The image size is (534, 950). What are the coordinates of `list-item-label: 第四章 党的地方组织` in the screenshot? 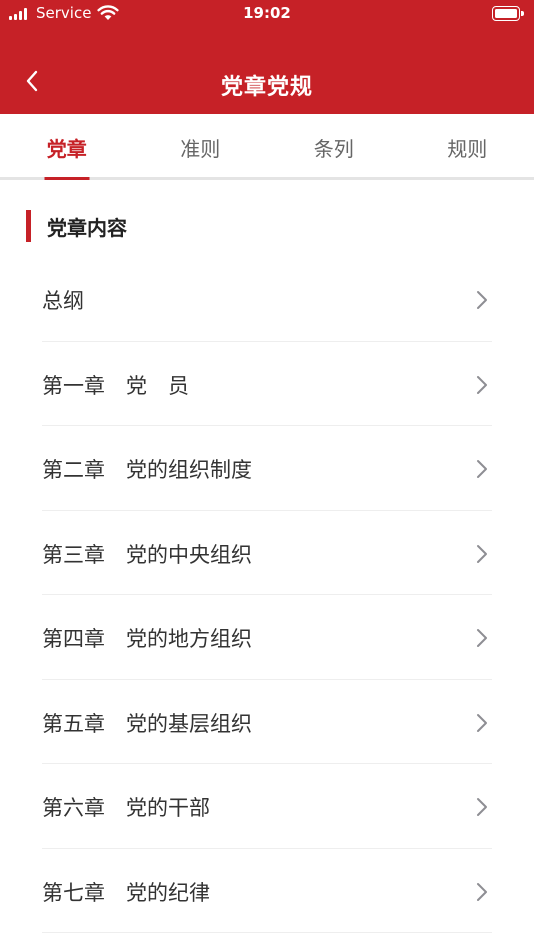 It's located at (147, 639).